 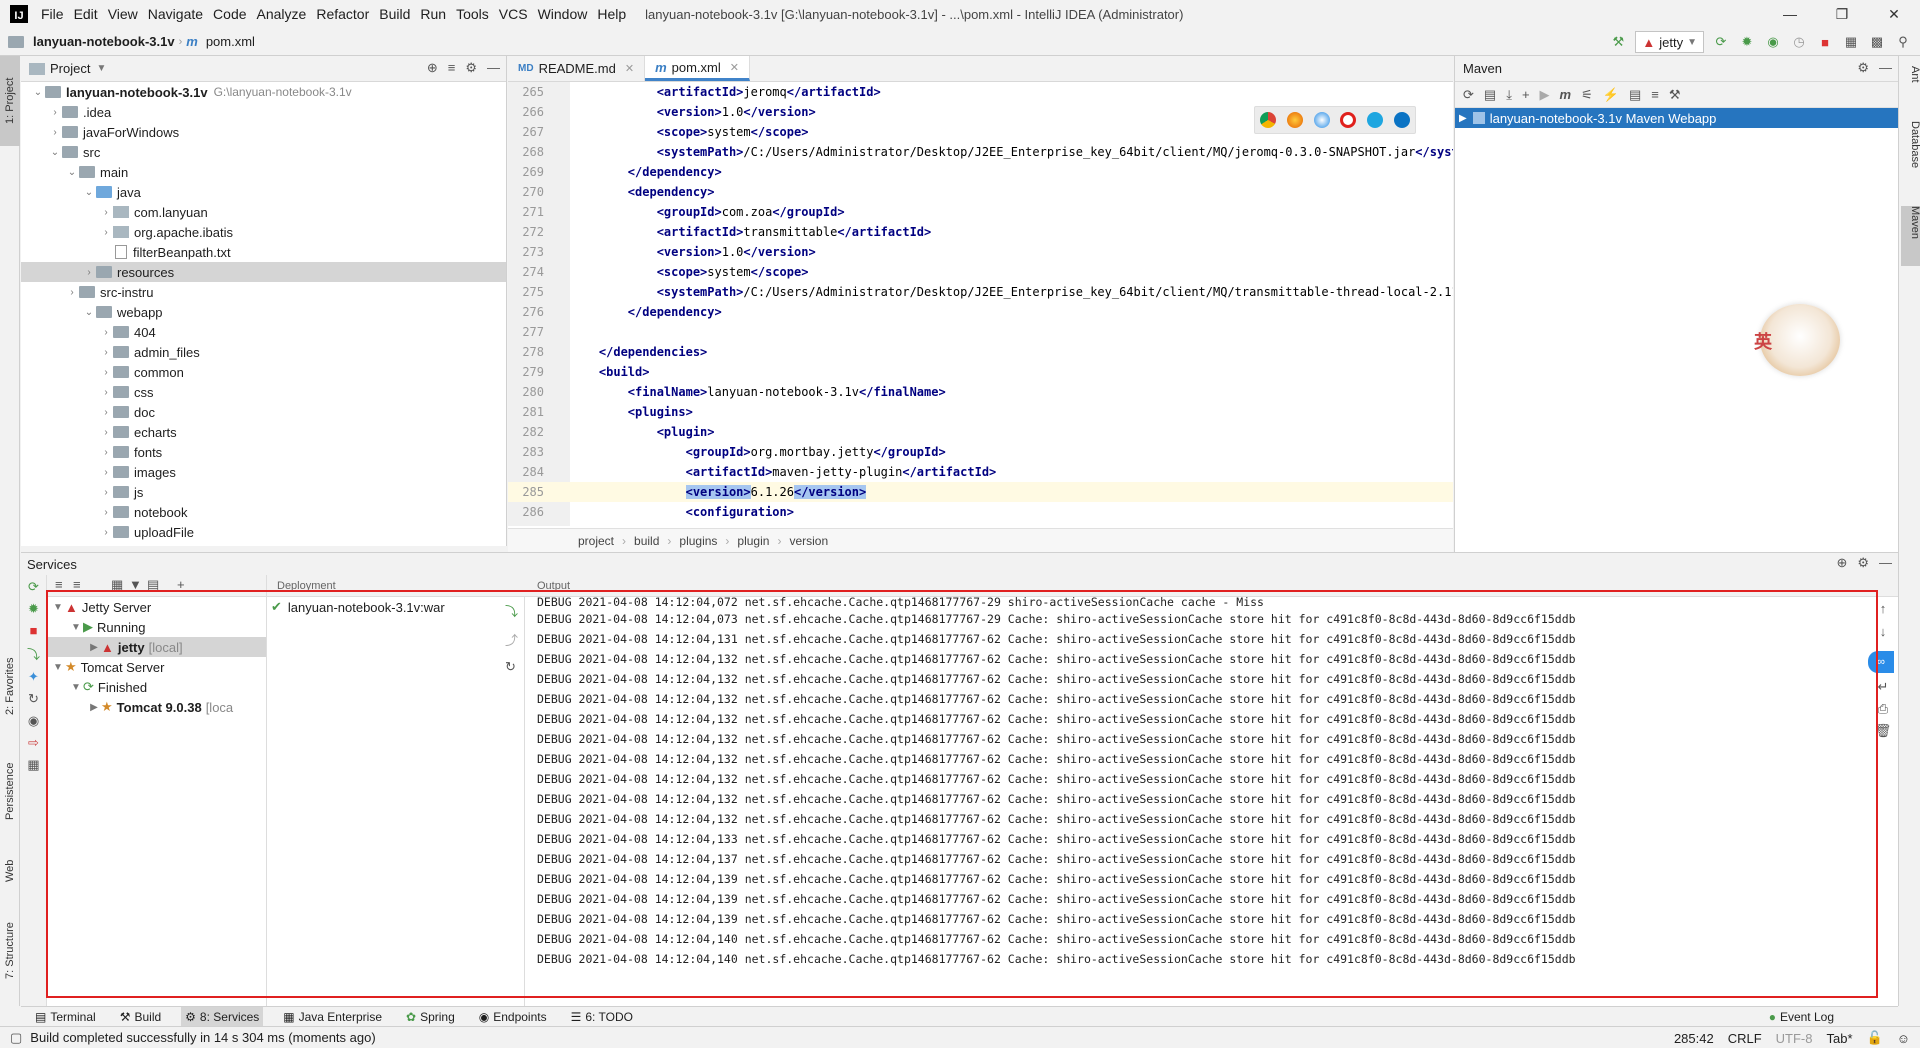 I want to click on tool-tab-maven: Maven, so click(x=1910, y=236).